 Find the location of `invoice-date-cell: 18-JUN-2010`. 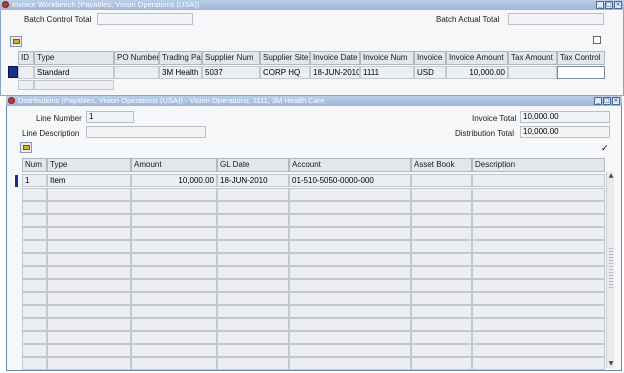

invoice-date-cell: 18-JUN-2010 is located at coordinates (335, 72).